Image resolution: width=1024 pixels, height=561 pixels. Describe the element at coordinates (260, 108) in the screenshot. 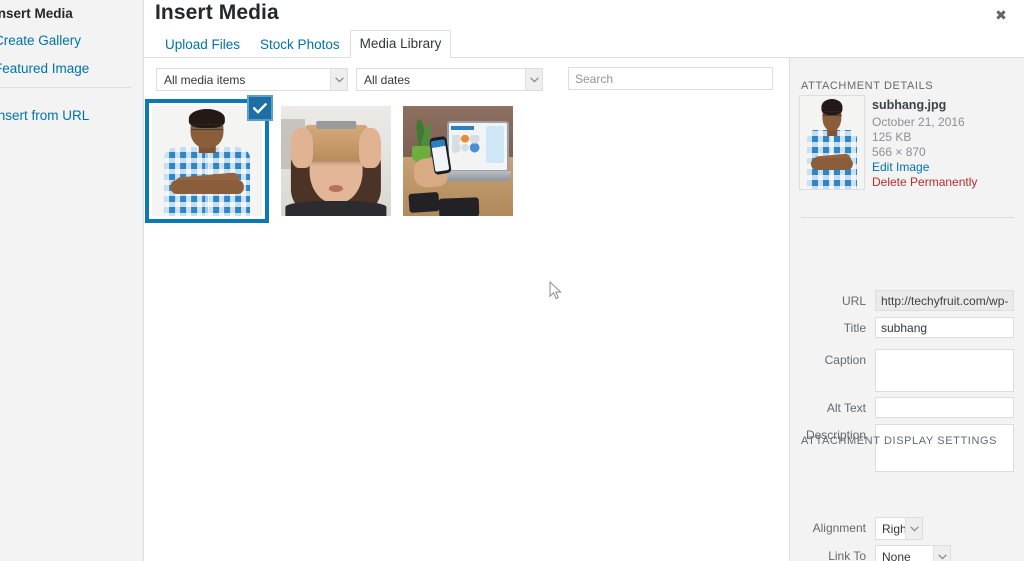

I see `check-icon` at that location.